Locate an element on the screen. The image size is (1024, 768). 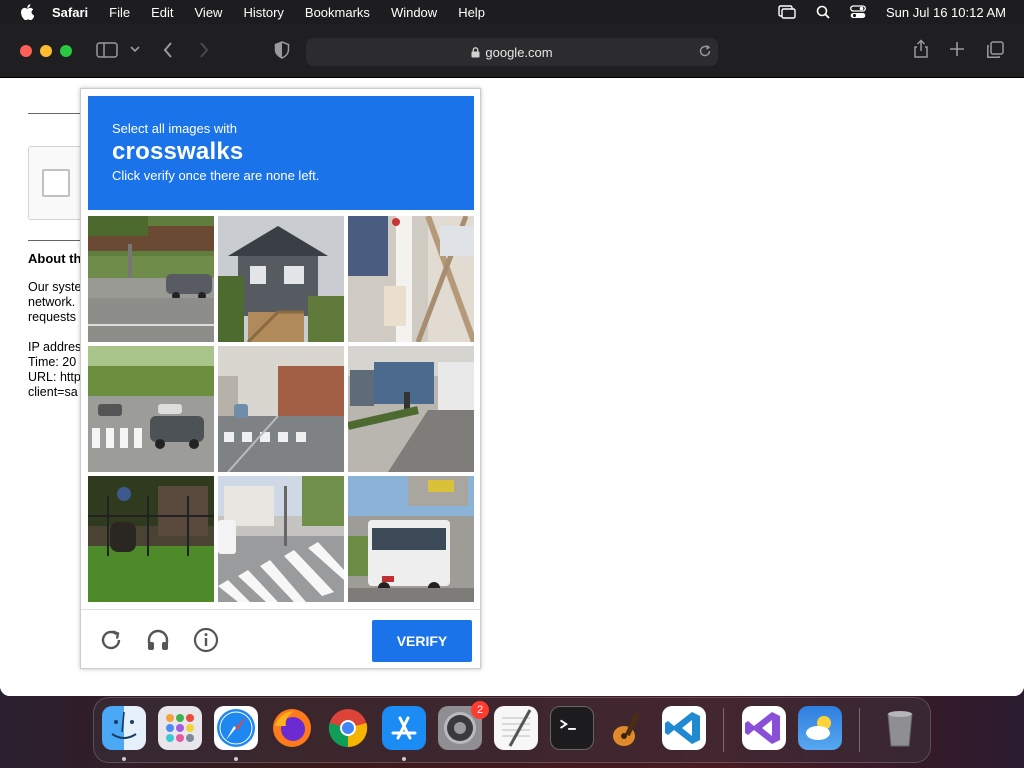
tab-overview-icon is located at coordinates (995, 50).